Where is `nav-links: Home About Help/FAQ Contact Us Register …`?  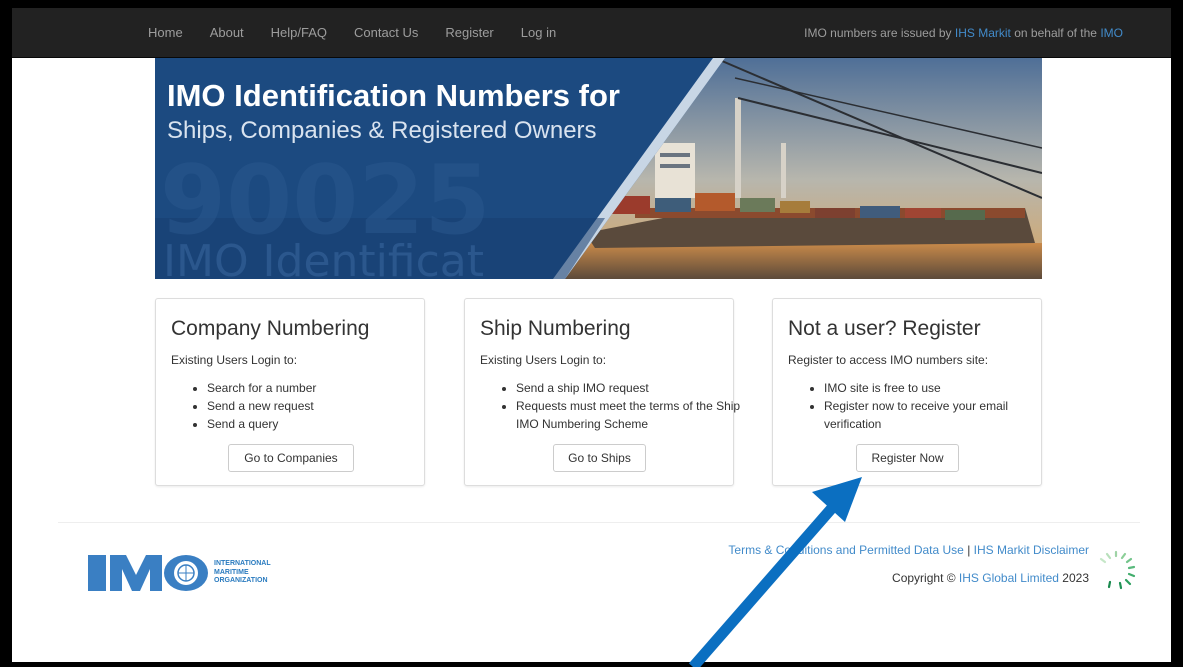 nav-links: Home About Help/FAQ Contact Us Register … is located at coordinates (365, 32).